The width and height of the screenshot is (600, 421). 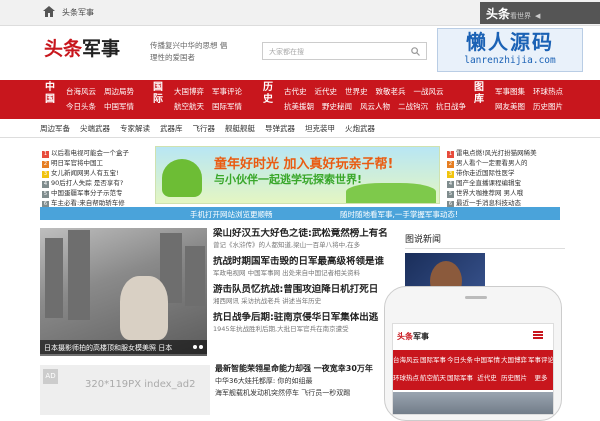 I want to click on arrow-icon: ◀, so click(x=537, y=16).